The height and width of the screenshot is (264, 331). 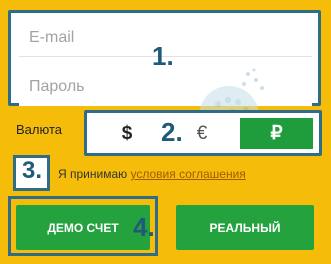 I want to click on marker-2: 2., so click(x=172, y=132).